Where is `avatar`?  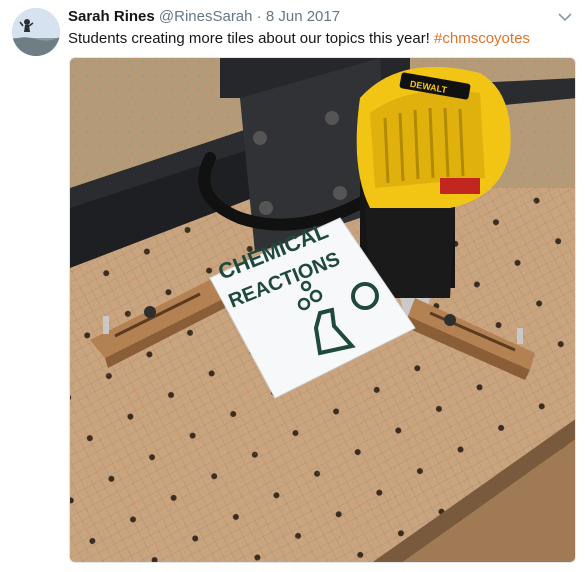 avatar is located at coordinates (36, 32).